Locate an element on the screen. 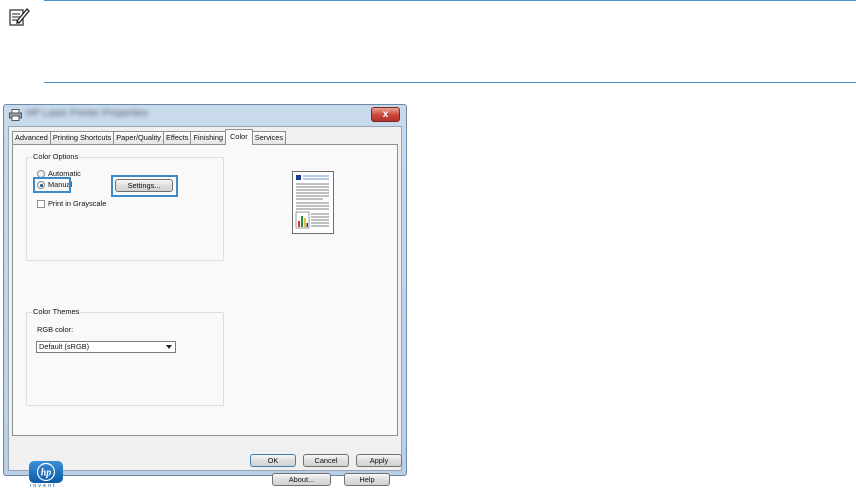 Image resolution: width=856 pixels, height=489 pixels. tab-printing-shortcuts: Printing Shortcuts is located at coordinates (82, 137).